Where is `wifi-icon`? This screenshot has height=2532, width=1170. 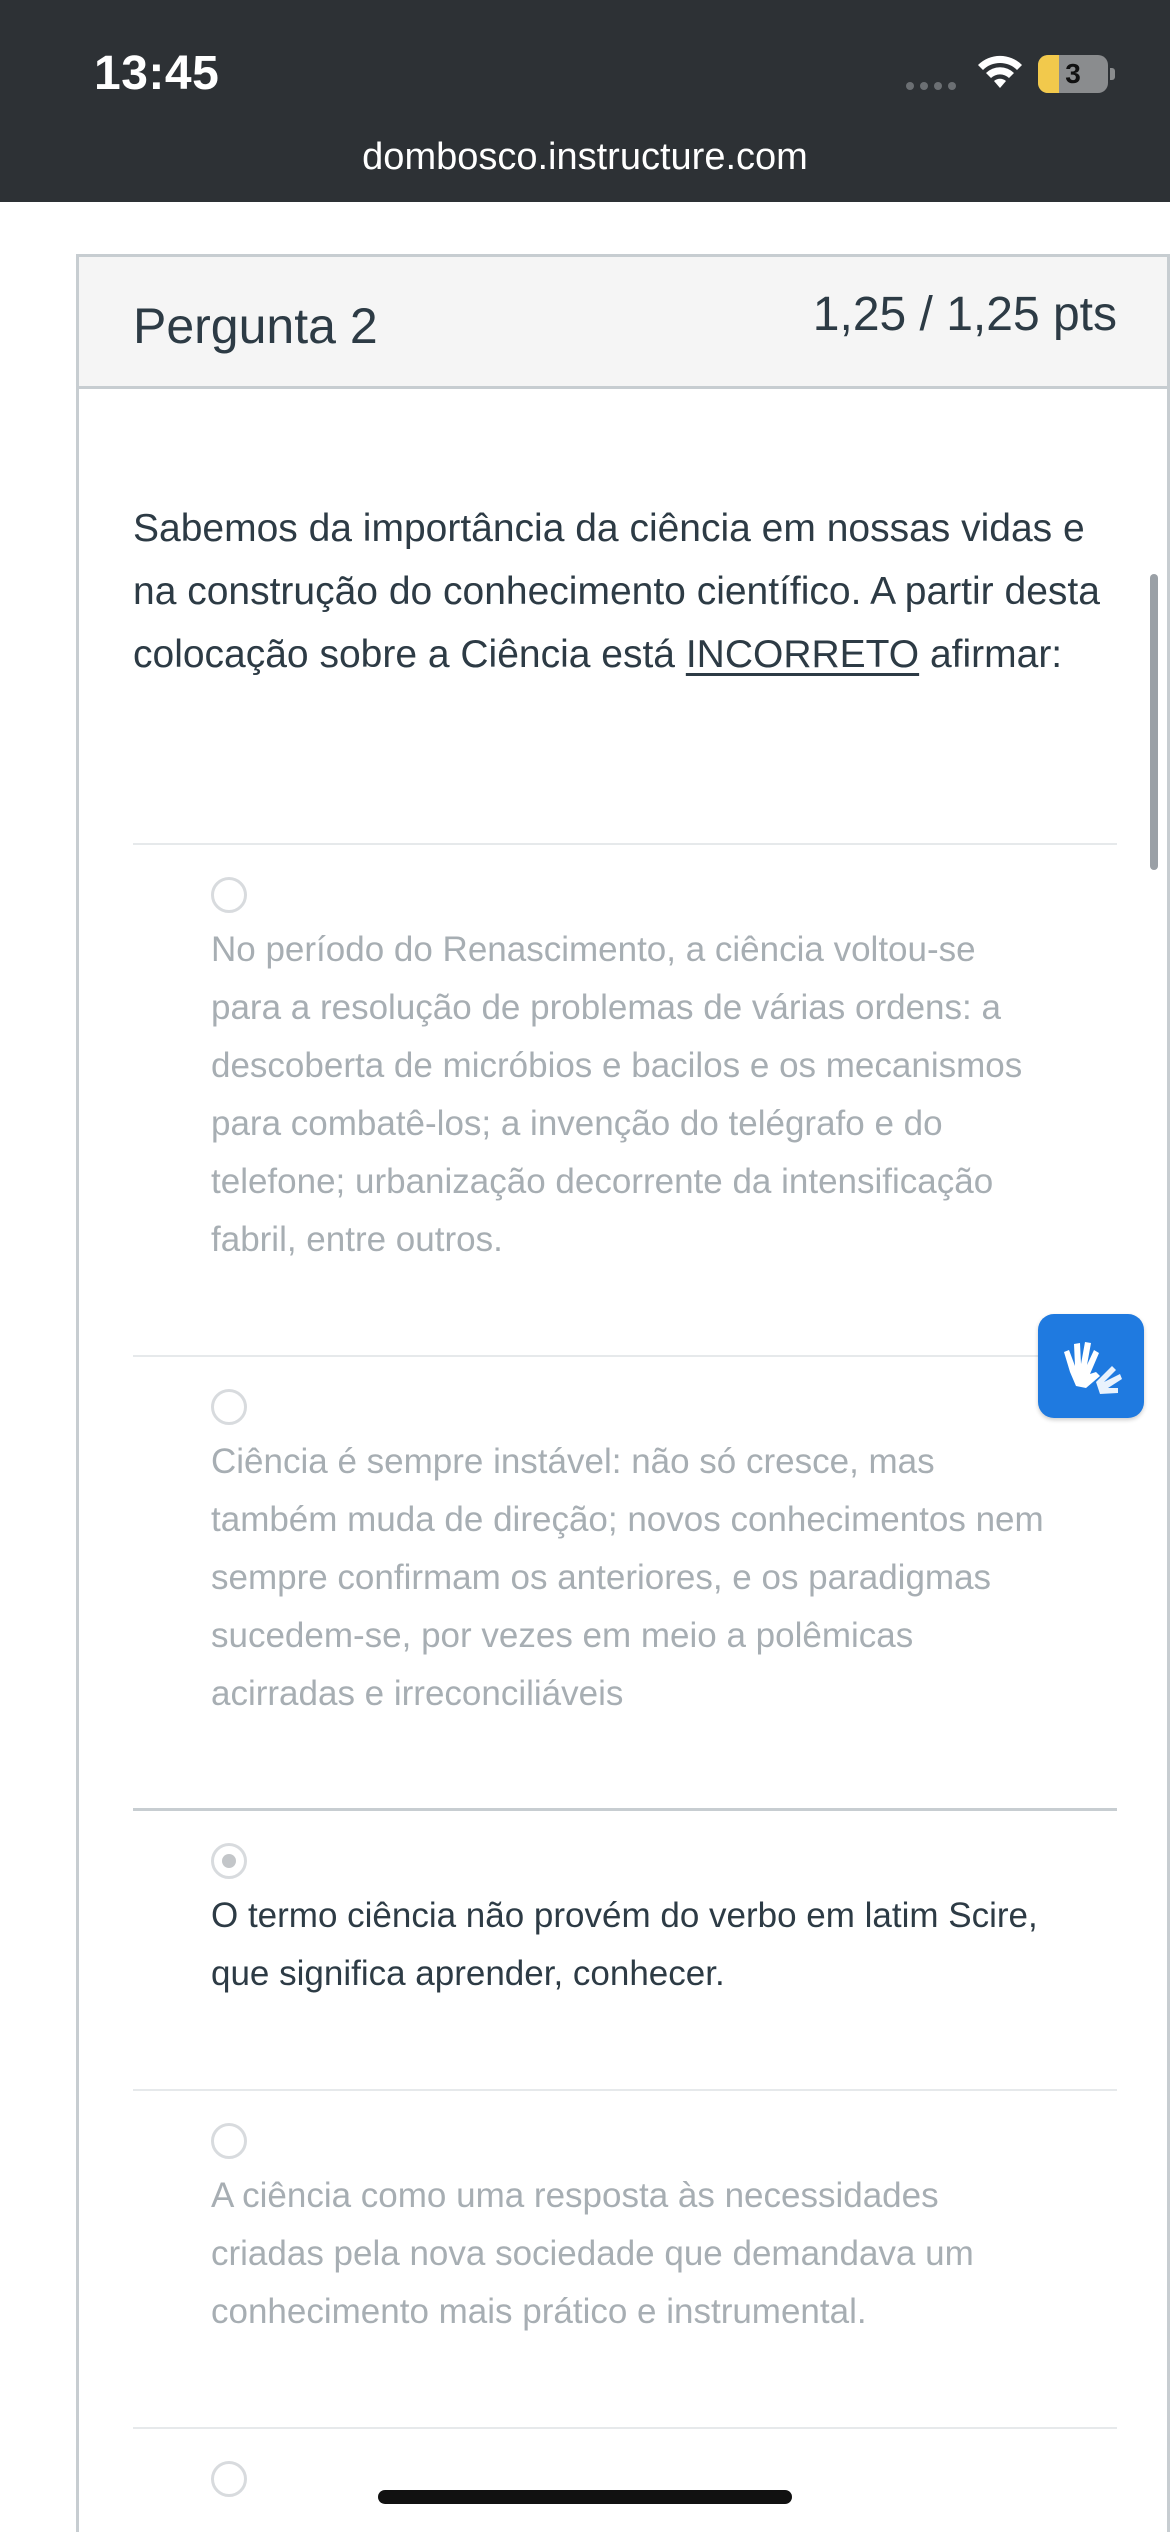 wifi-icon is located at coordinates (1000, 71).